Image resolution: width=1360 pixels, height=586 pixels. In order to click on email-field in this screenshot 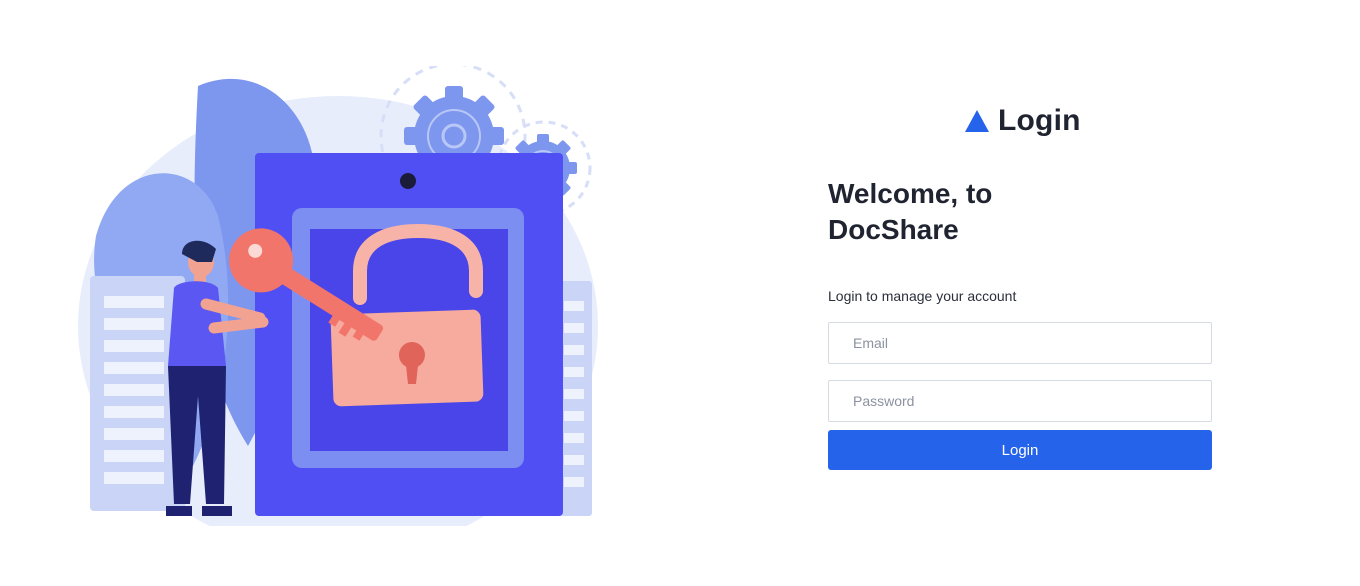, I will do `click(1020, 343)`.